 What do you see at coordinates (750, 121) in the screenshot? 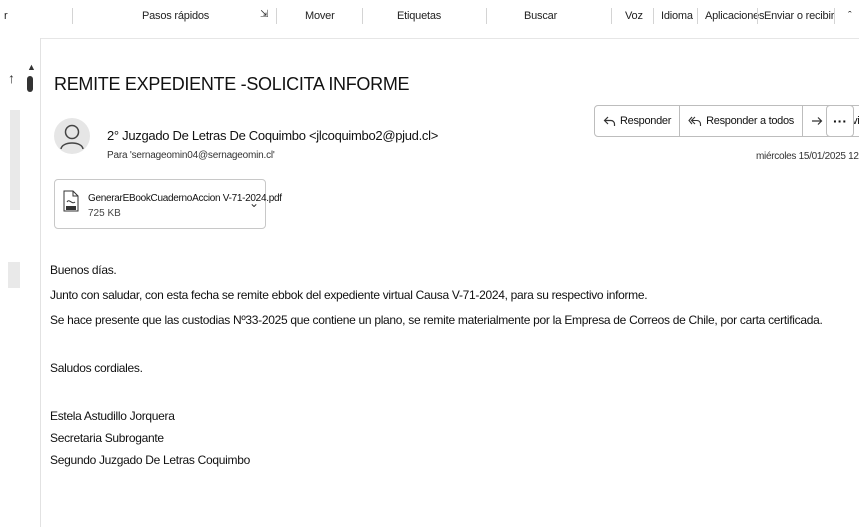
I see `reply-all-label: Responder a todos` at bounding box center [750, 121].